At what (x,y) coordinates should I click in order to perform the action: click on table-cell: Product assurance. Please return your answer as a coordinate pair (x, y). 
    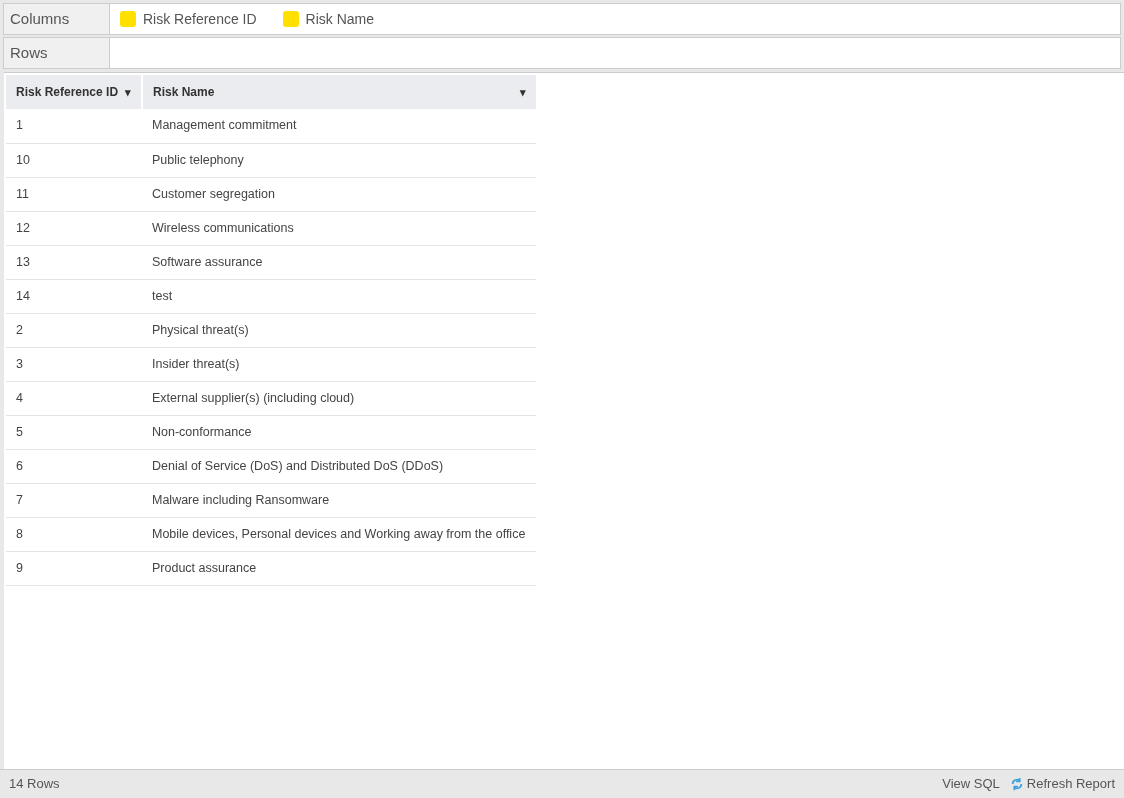
    Looking at the image, I should click on (339, 568).